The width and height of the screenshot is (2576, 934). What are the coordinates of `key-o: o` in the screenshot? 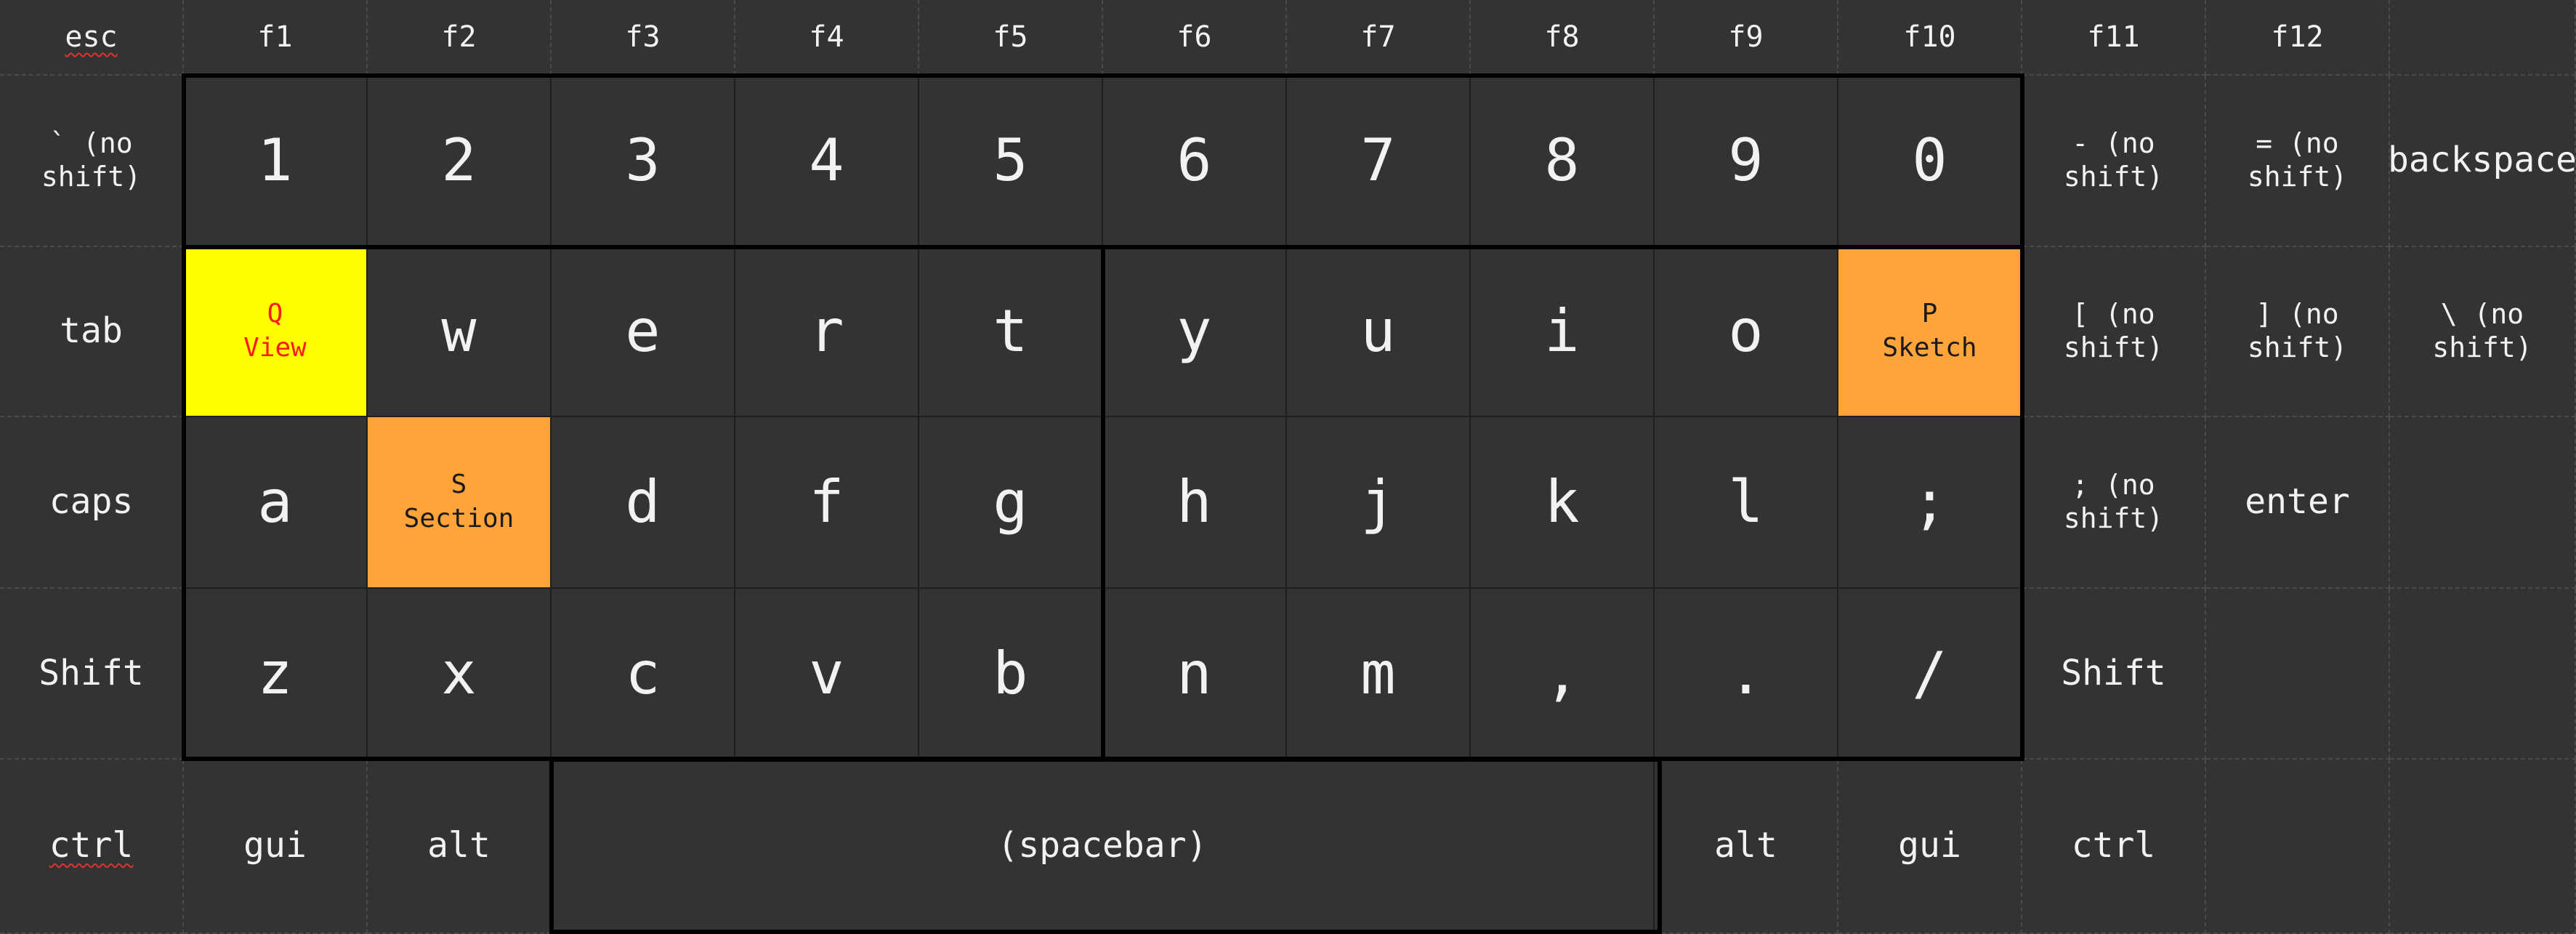 It's located at (1747, 332).